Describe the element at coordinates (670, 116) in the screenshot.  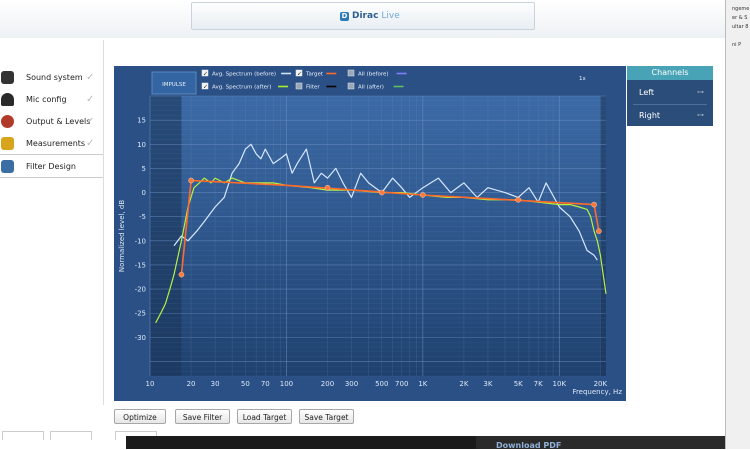
I see `channel-right: Right ⊶` at that location.